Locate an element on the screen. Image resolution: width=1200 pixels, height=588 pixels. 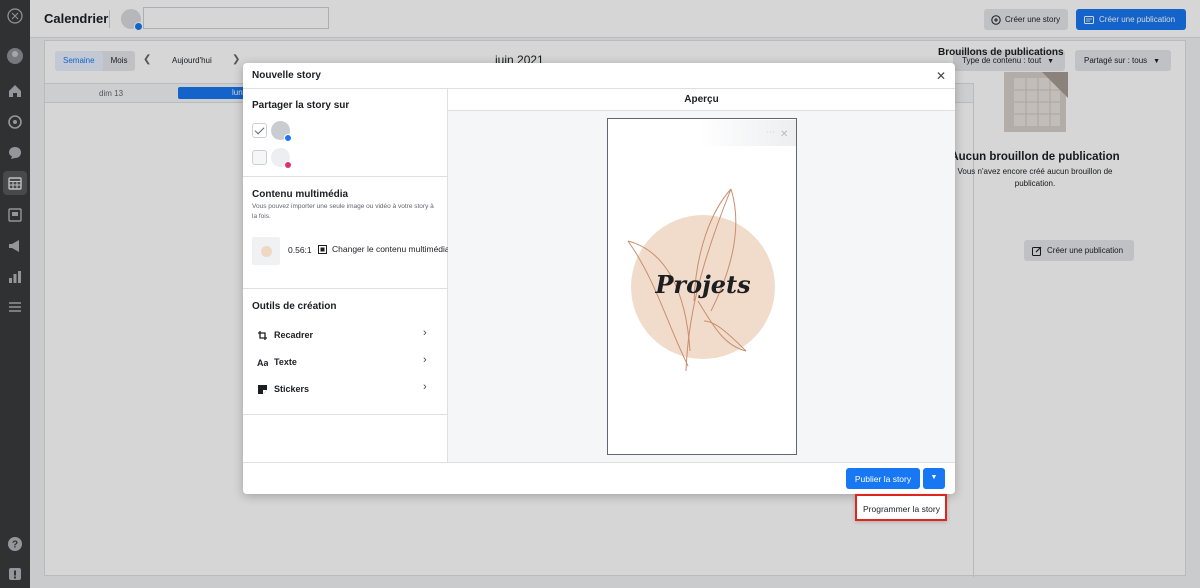
facebook-badge-icon is located at coordinates (288, 138).